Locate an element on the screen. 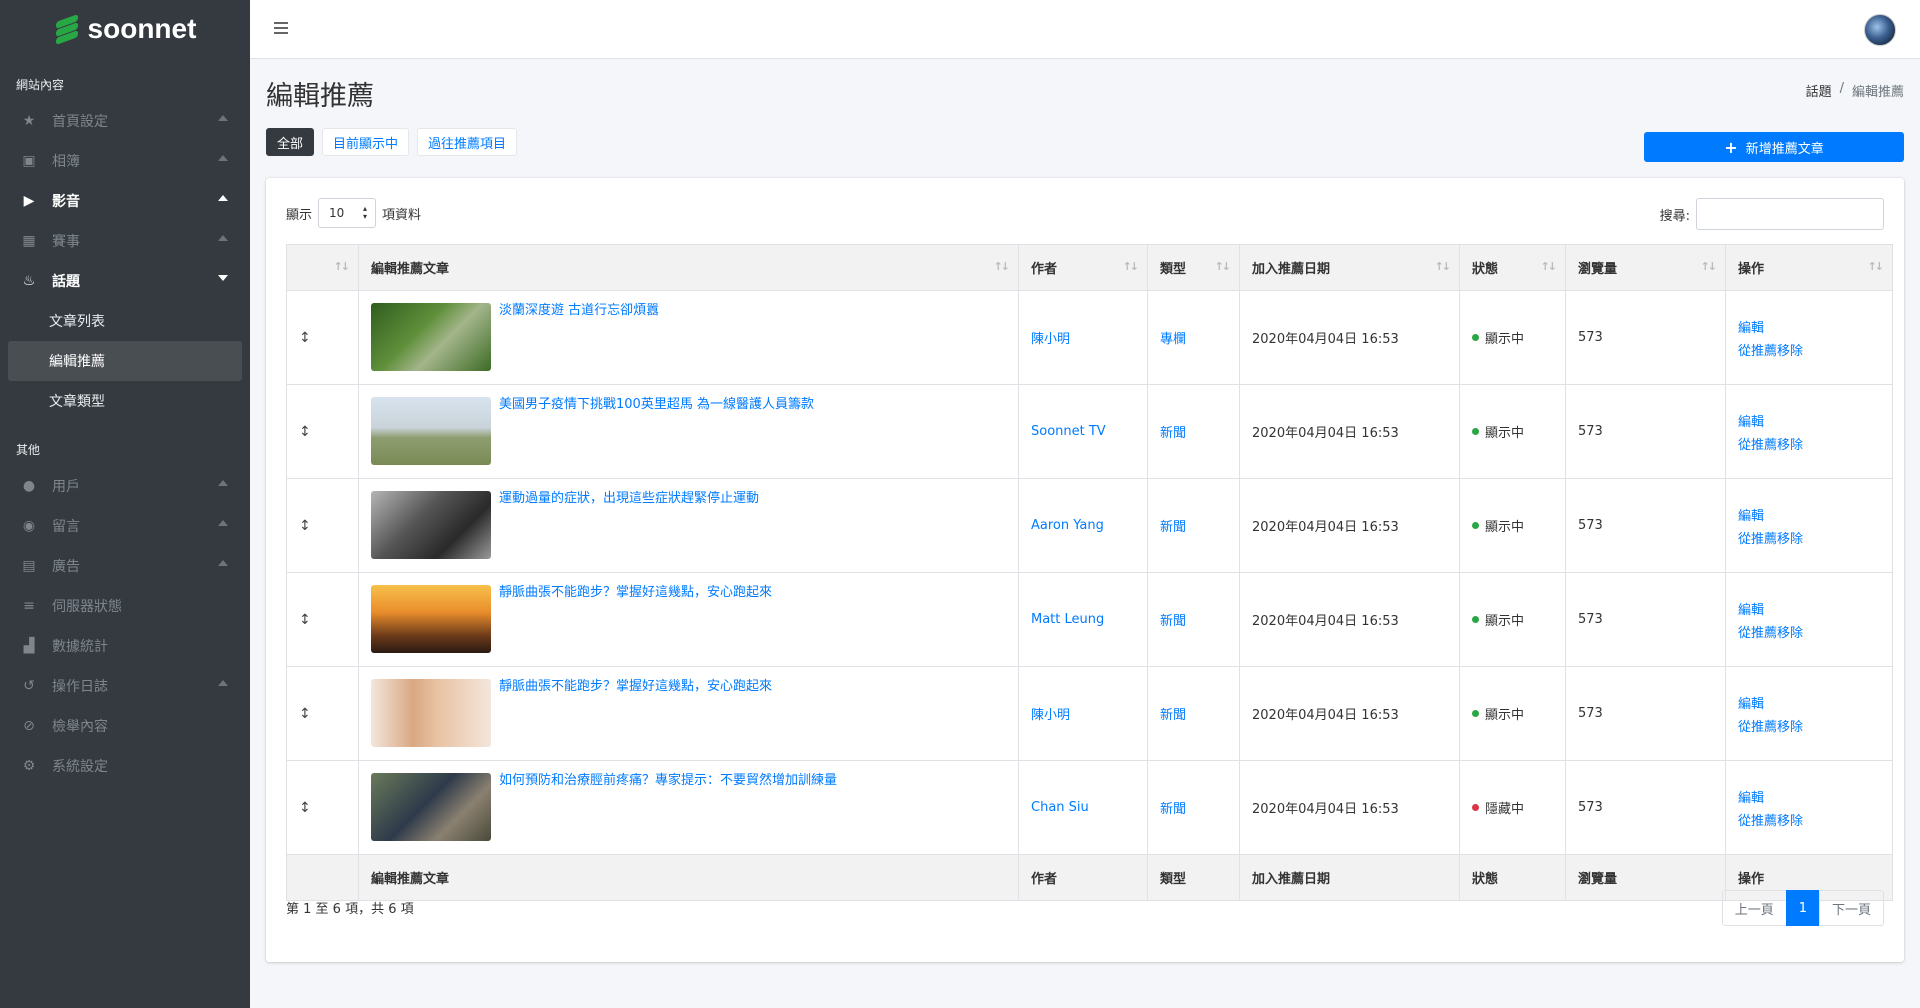  author-link: Soonnet TV is located at coordinates (1068, 431).